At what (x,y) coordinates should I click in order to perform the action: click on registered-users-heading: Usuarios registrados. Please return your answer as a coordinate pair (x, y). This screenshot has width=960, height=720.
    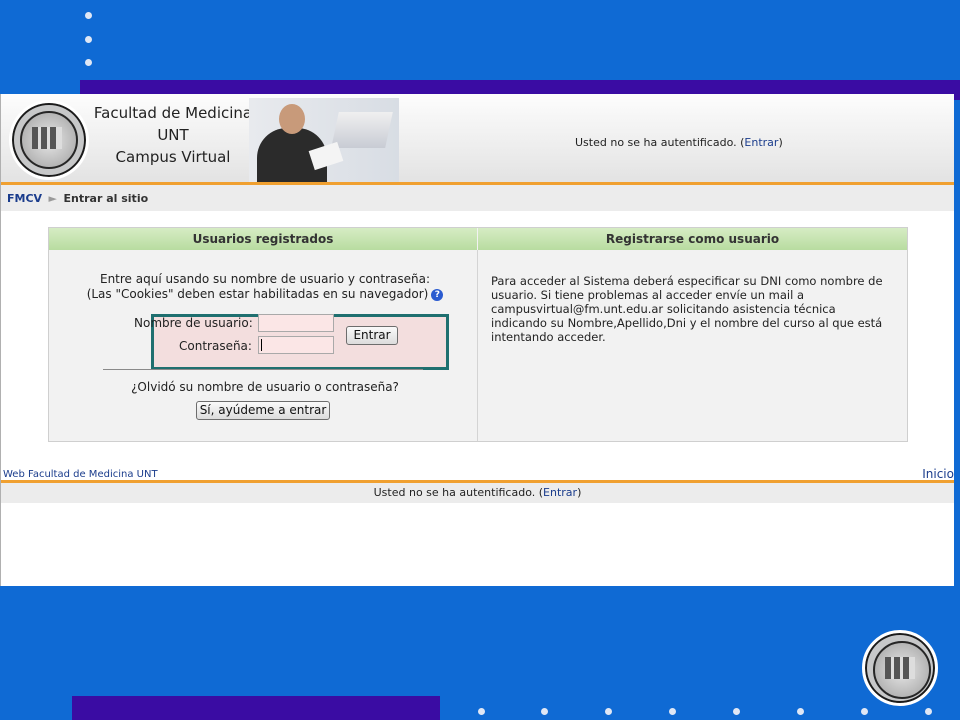
    Looking at the image, I should click on (263, 239).